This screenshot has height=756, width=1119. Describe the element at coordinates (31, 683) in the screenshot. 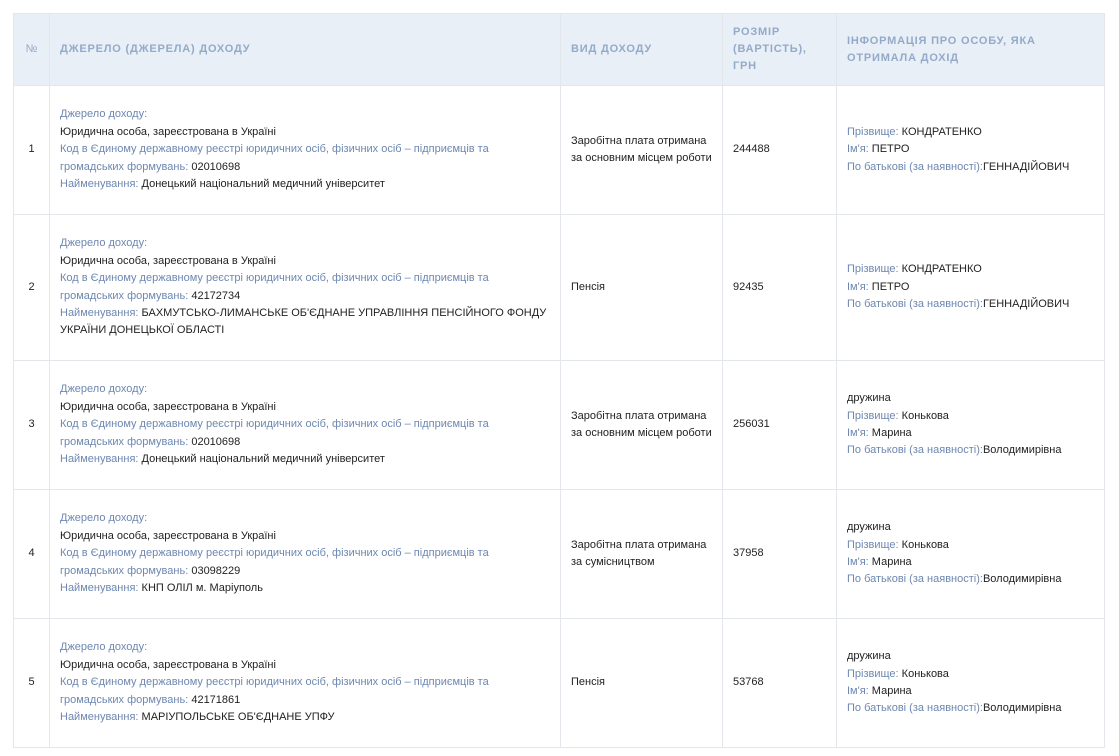

I see `row-number: 5` at that location.